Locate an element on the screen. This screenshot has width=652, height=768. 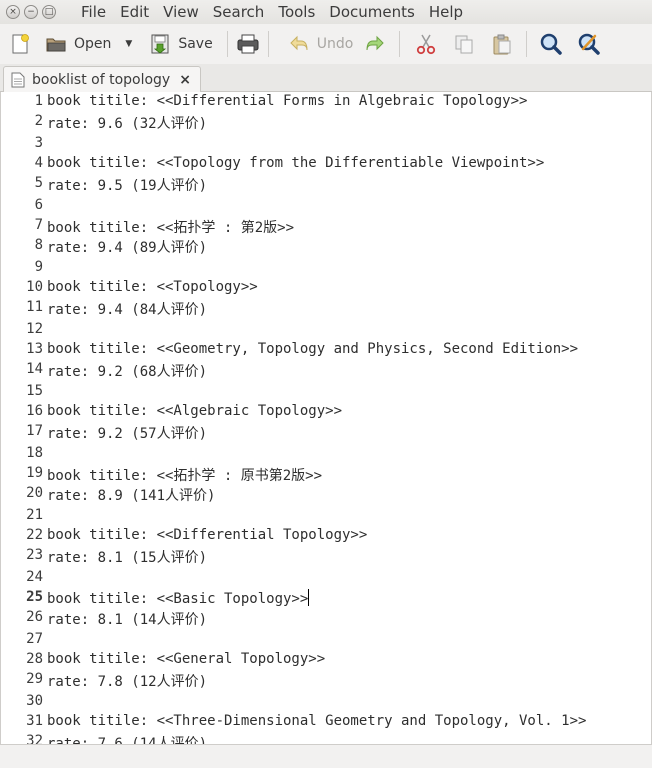
line-text: rate: 8.1 (15人评价) is located at coordinates (127, 558).